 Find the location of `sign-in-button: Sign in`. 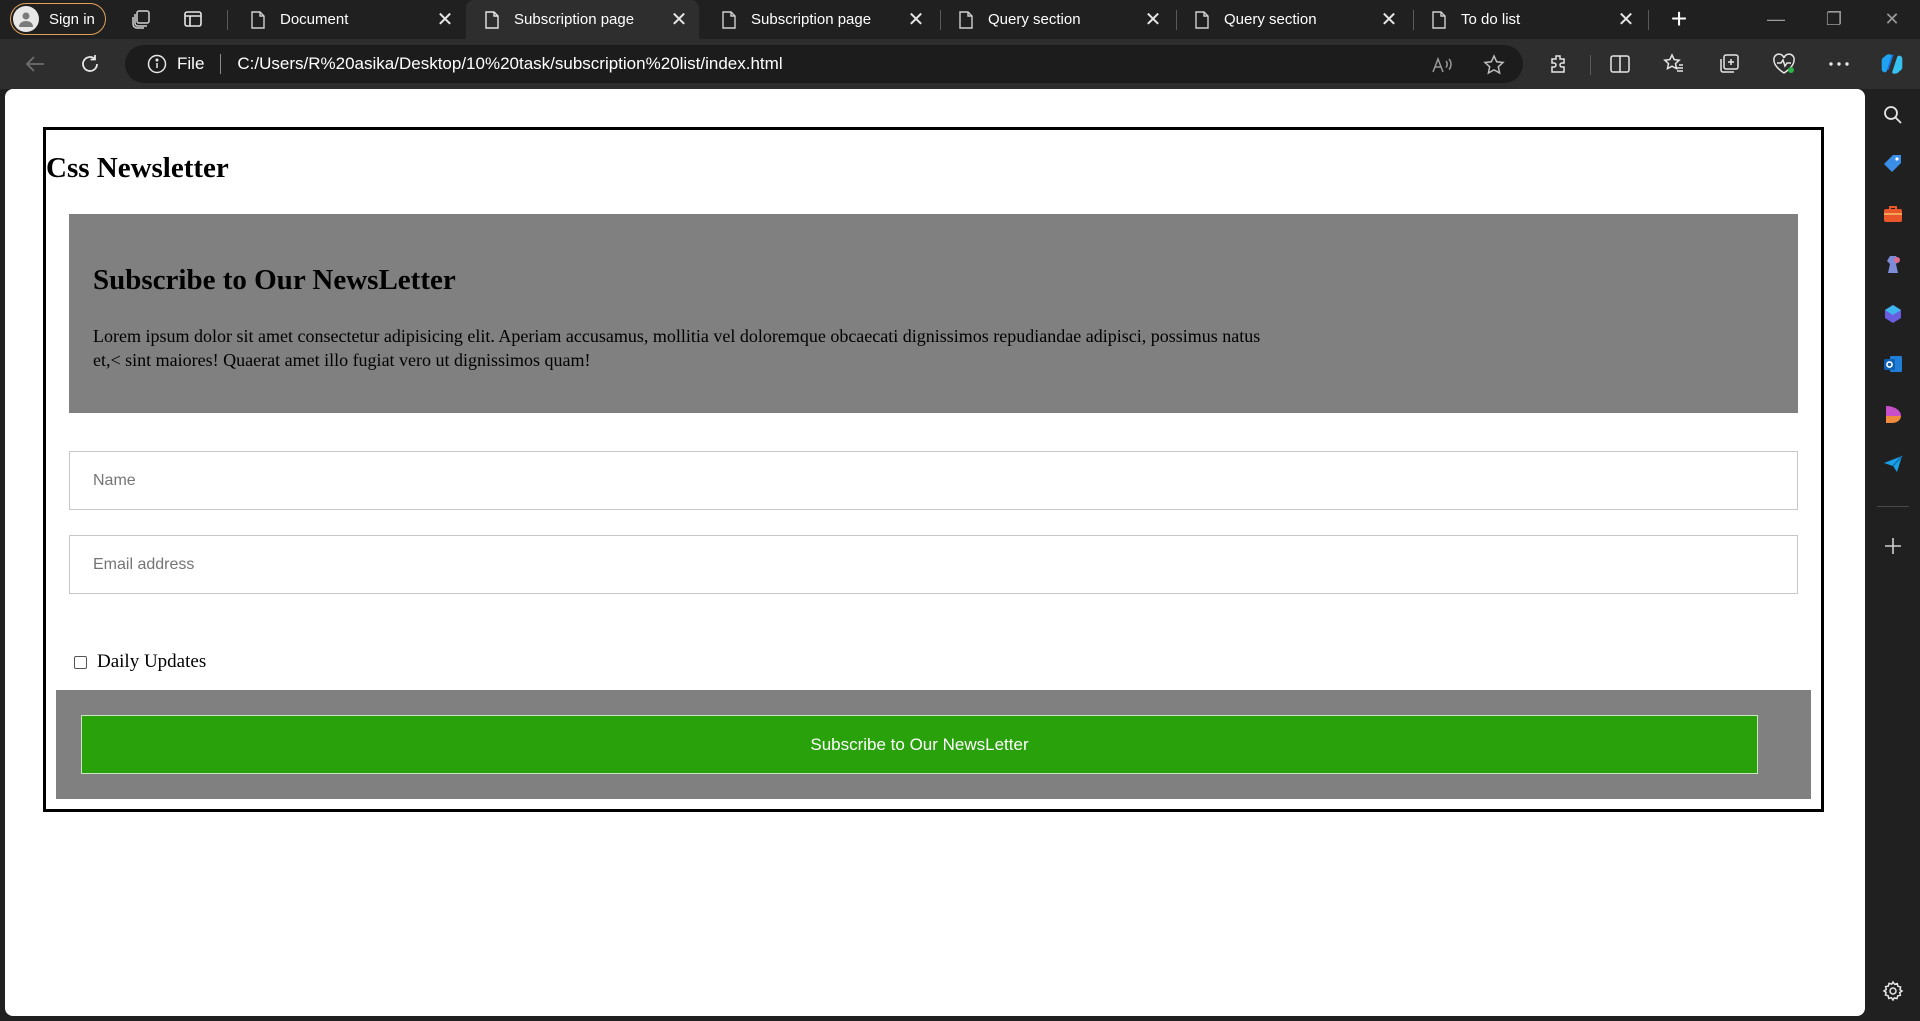

sign-in-button: Sign in is located at coordinates (58, 19).